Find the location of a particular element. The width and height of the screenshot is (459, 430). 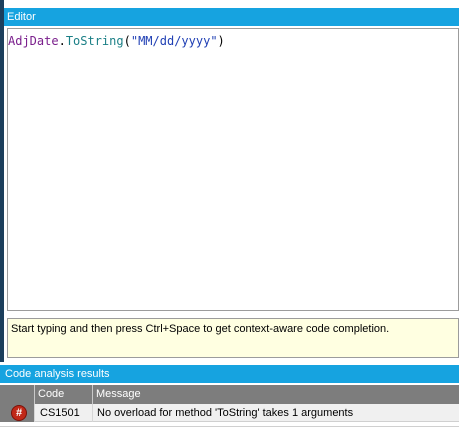

row-code-cell: CS1501 is located at coordinates (63, 413).